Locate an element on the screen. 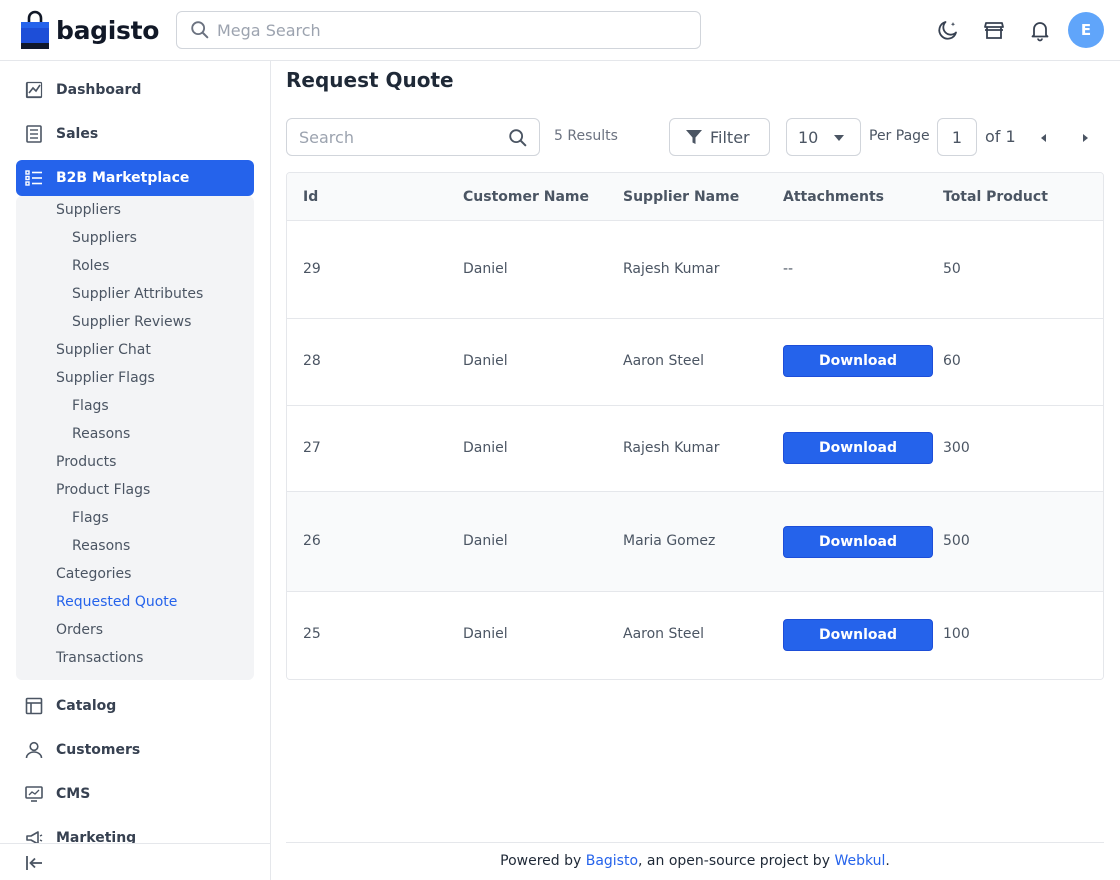 This screenshot has width=1120, height=880. brand-name: bagisto is located at coordinates (108, 30).